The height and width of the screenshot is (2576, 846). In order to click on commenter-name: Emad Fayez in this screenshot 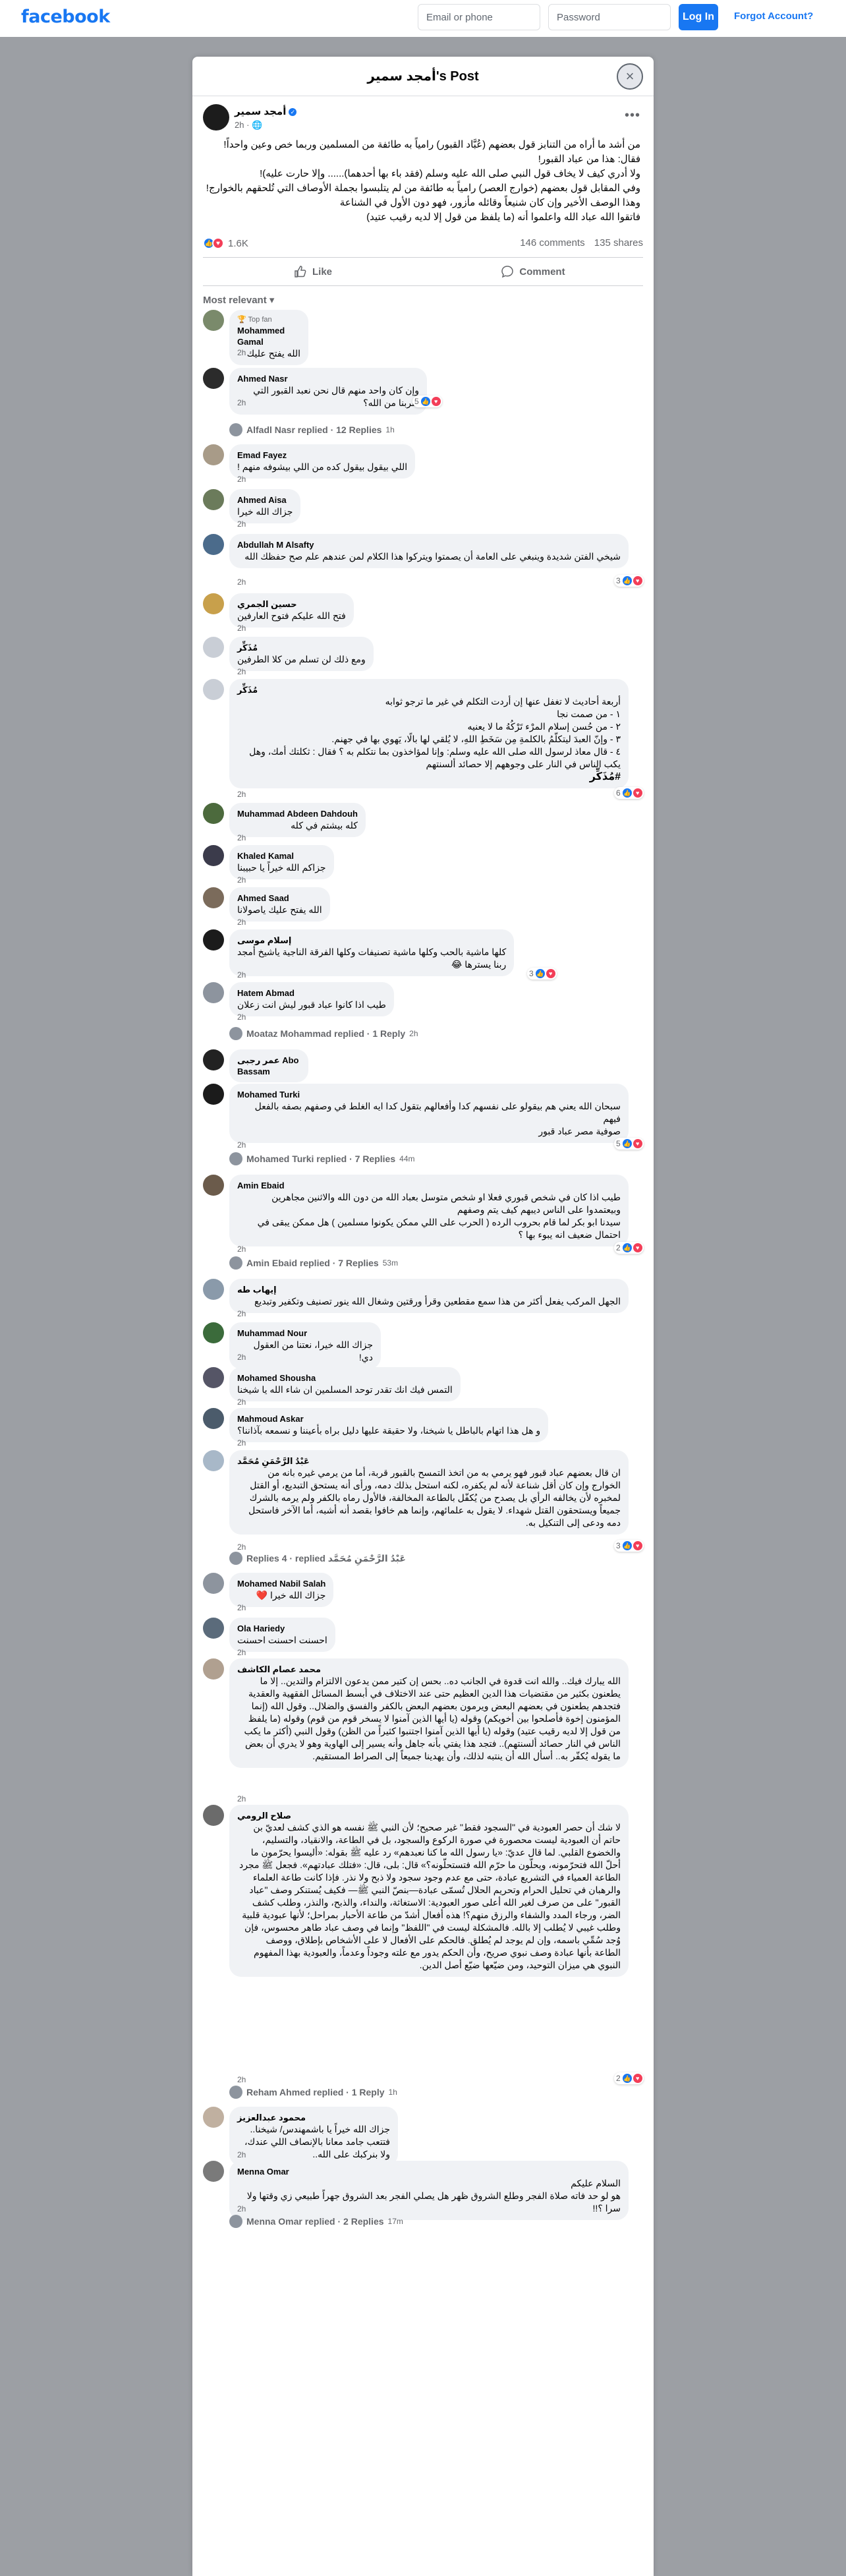, I will do `click(322, 456)`.